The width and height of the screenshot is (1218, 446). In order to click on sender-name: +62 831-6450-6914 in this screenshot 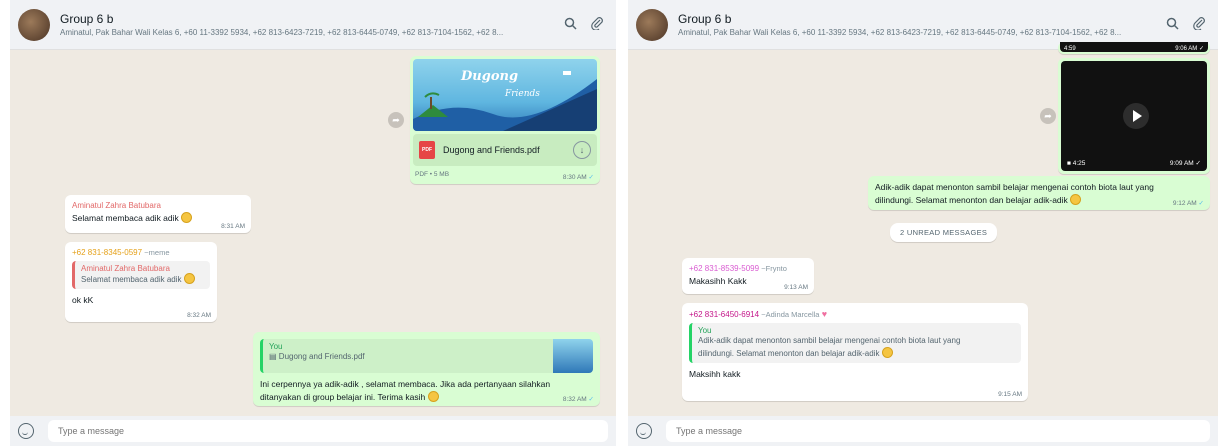, I will do `click(724, 314)`.